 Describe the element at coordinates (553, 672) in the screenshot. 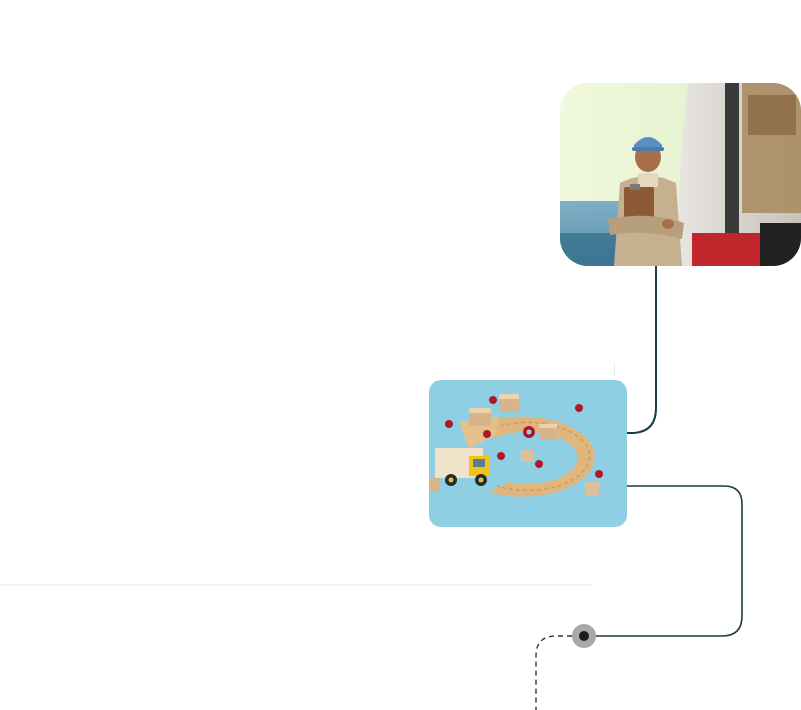

I see `connector-line-dashed` at that location.